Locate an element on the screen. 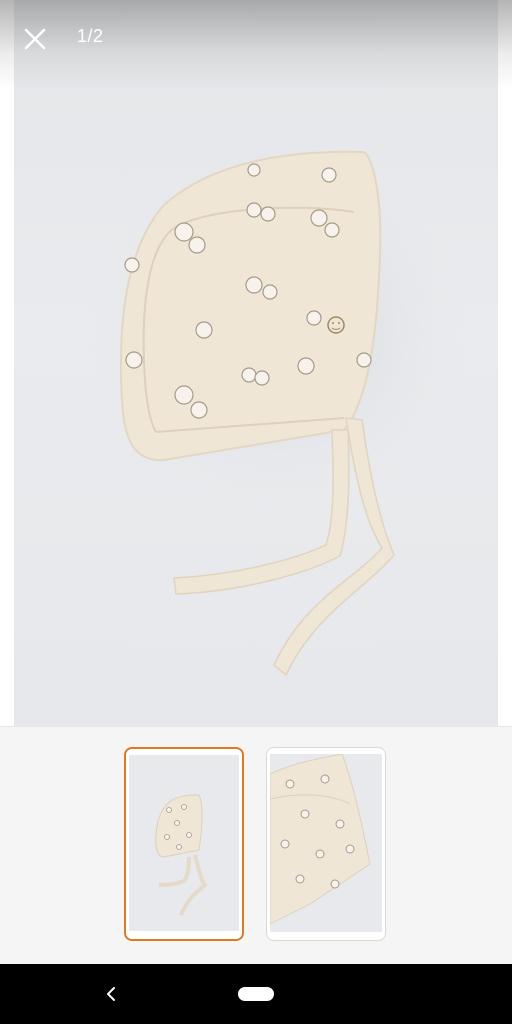  close-icon is located at coordinates (35, 39).